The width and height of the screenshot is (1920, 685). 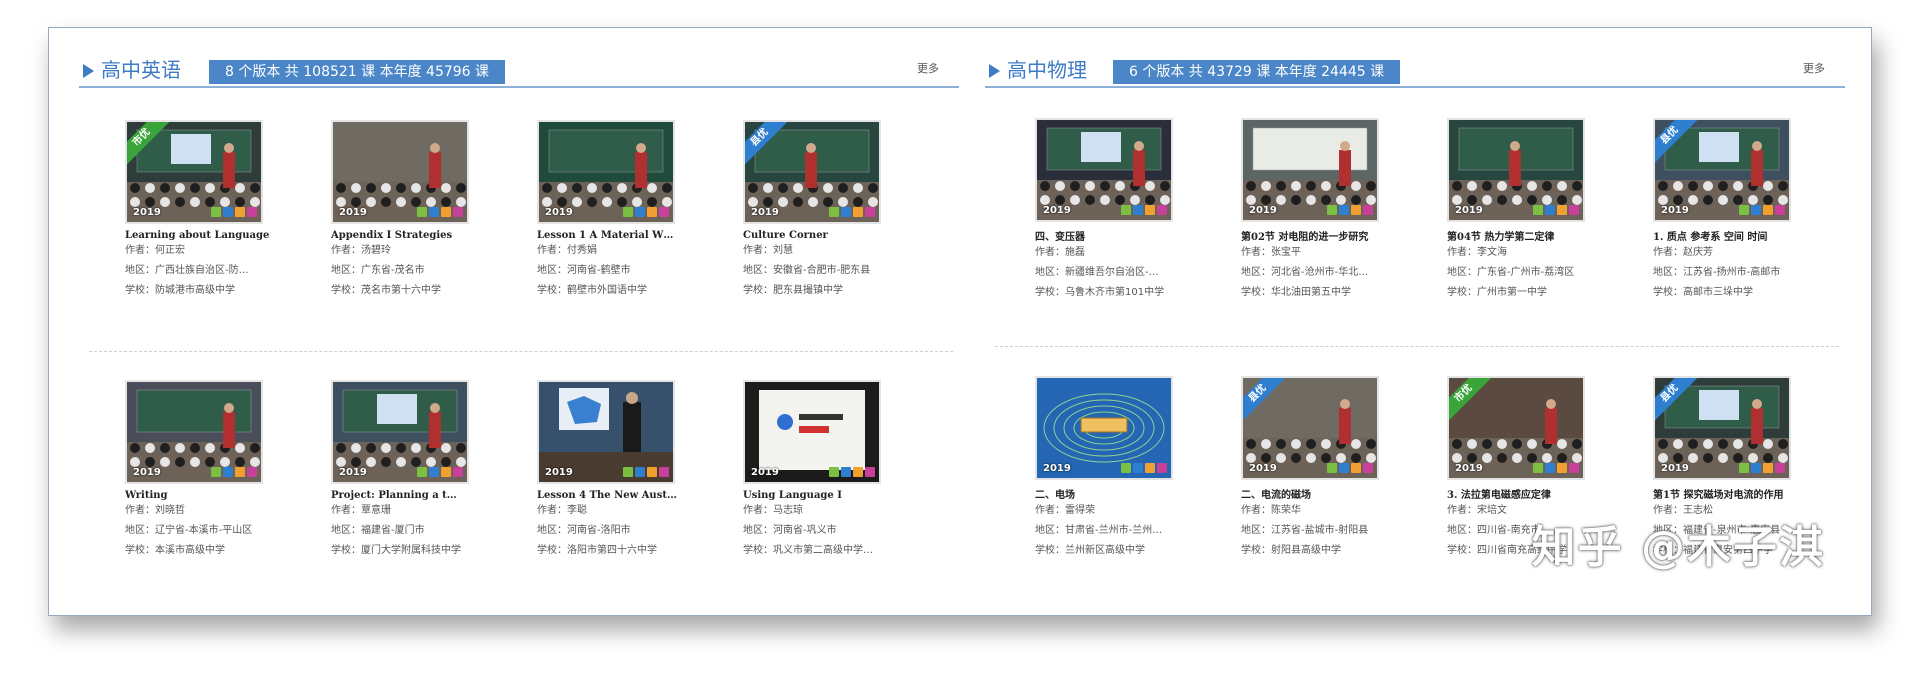 I want to click on lesson-title: Appendix I Strategies, so click(x=411, y=235).